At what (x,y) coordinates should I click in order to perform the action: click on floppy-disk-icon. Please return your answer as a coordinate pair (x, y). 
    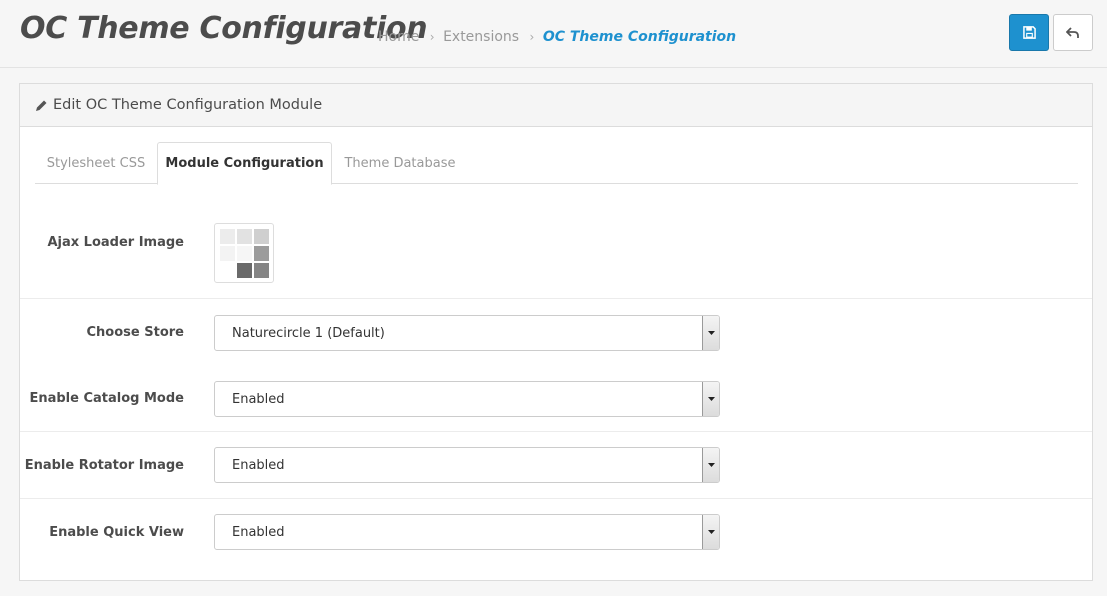
    Looking at the image, I should click on (1029, 32).